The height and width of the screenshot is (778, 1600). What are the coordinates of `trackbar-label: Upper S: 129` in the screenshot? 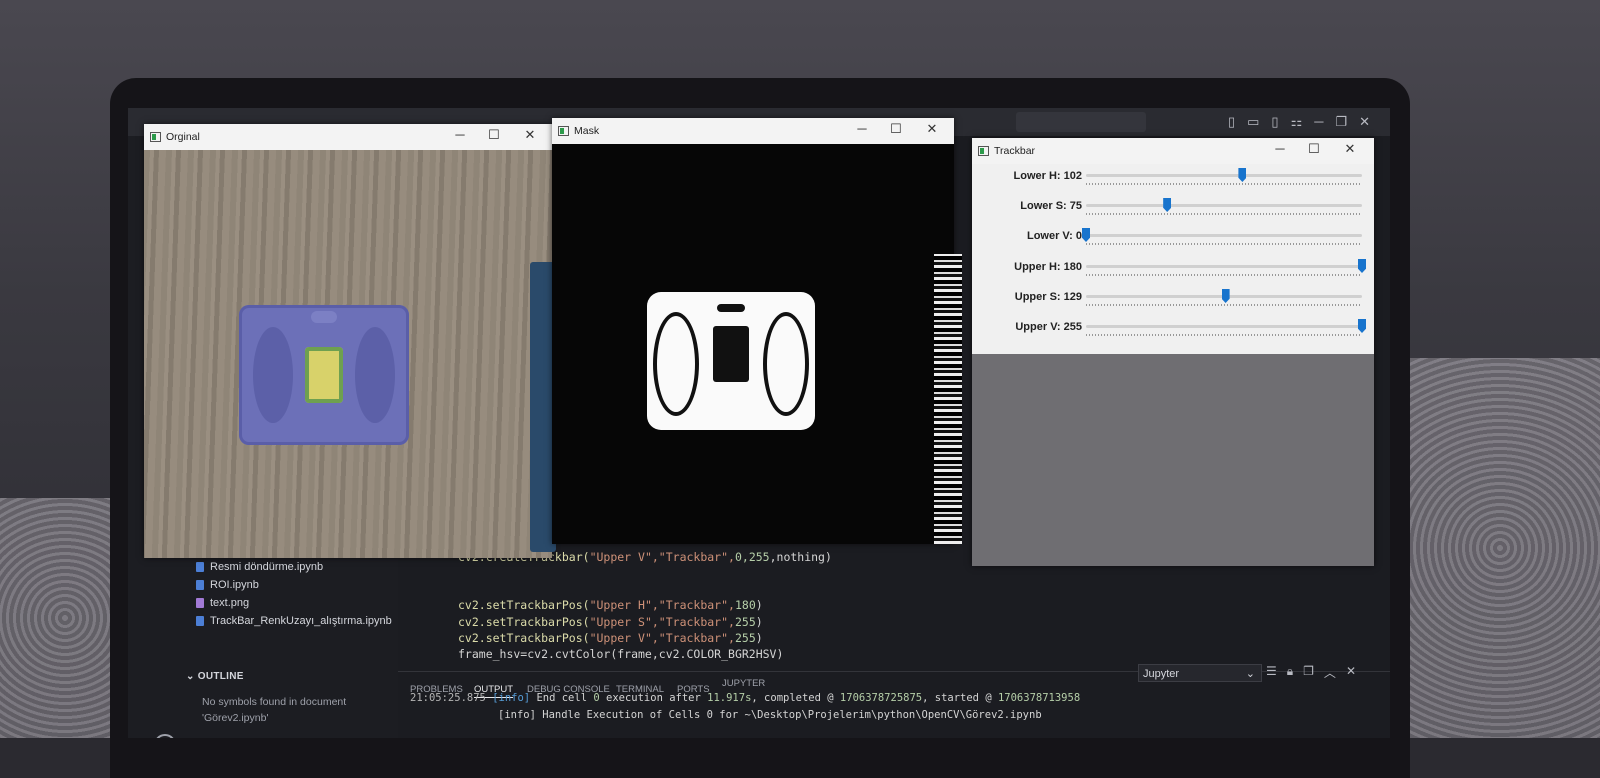 It's located at (1048, 297).